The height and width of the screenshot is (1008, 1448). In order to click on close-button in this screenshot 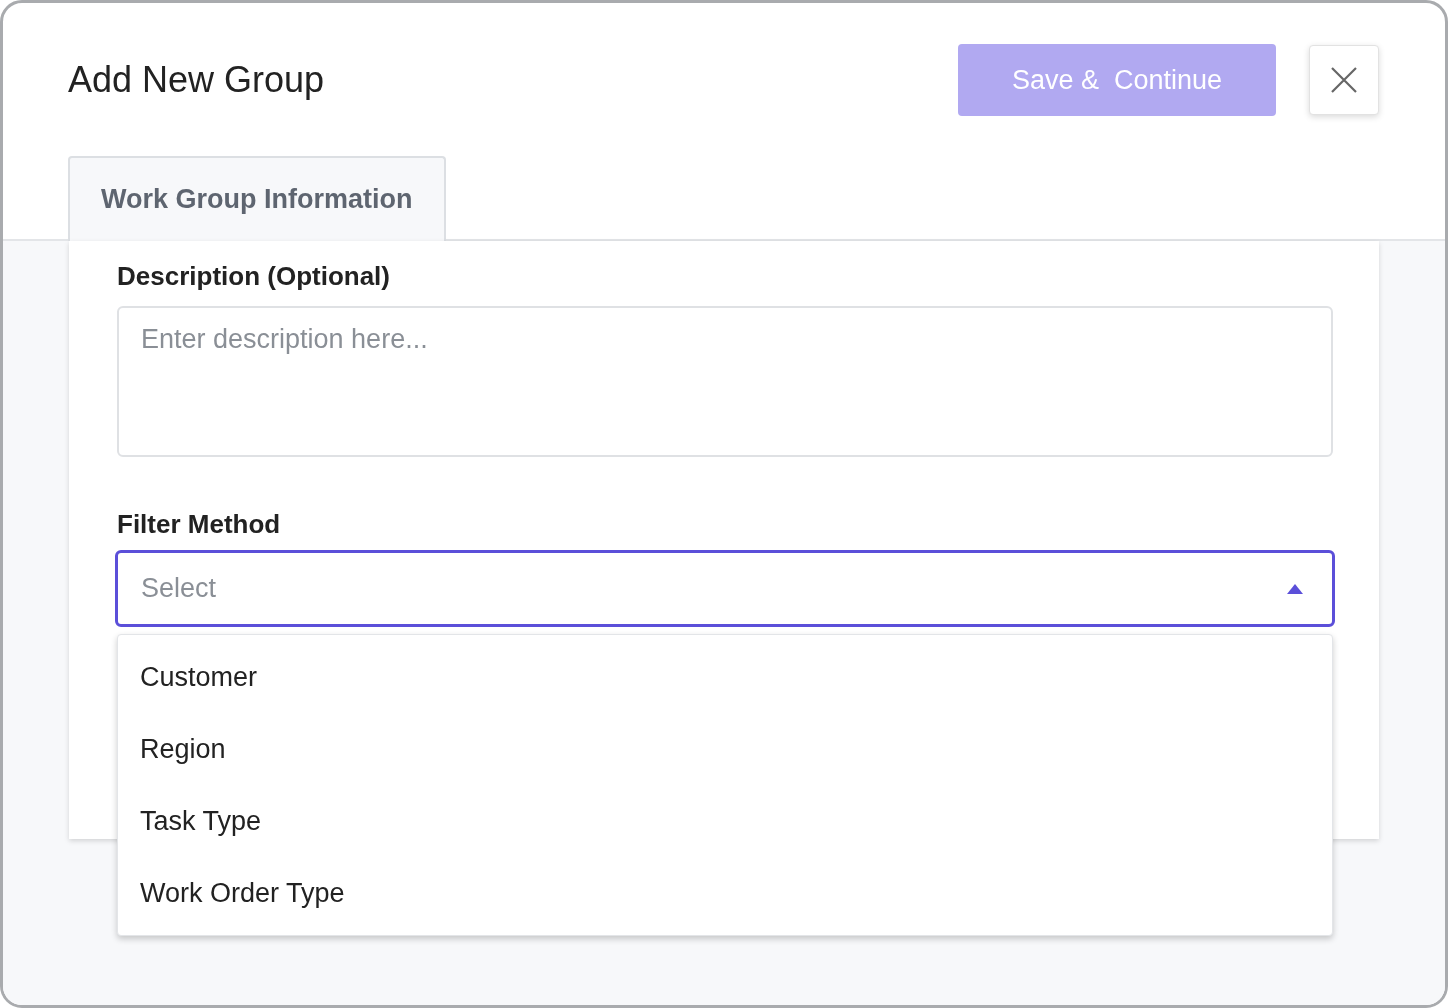, I will do `click(1344, 80)`.